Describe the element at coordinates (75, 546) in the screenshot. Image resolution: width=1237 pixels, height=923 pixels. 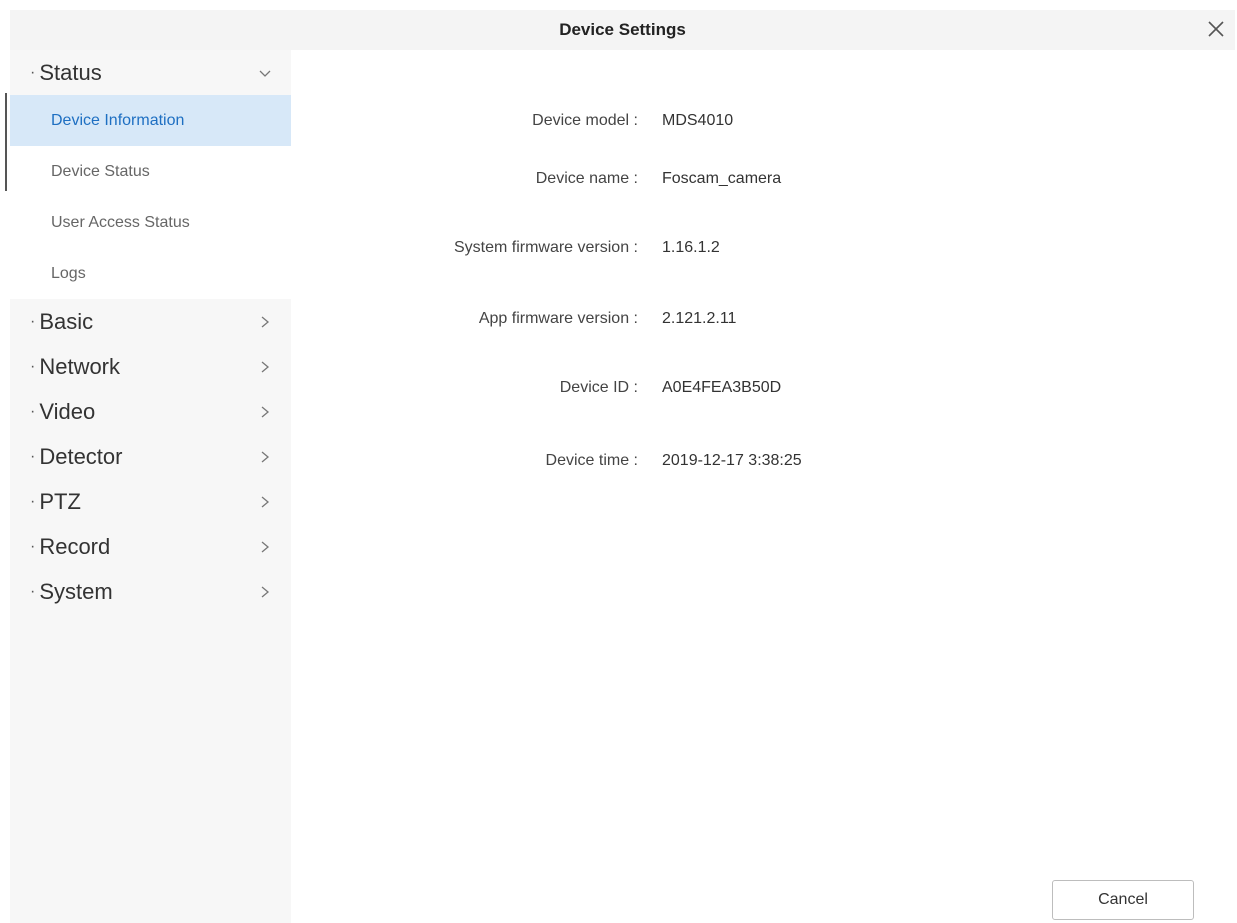
I see `sidebar-group-label: Record` at that location.